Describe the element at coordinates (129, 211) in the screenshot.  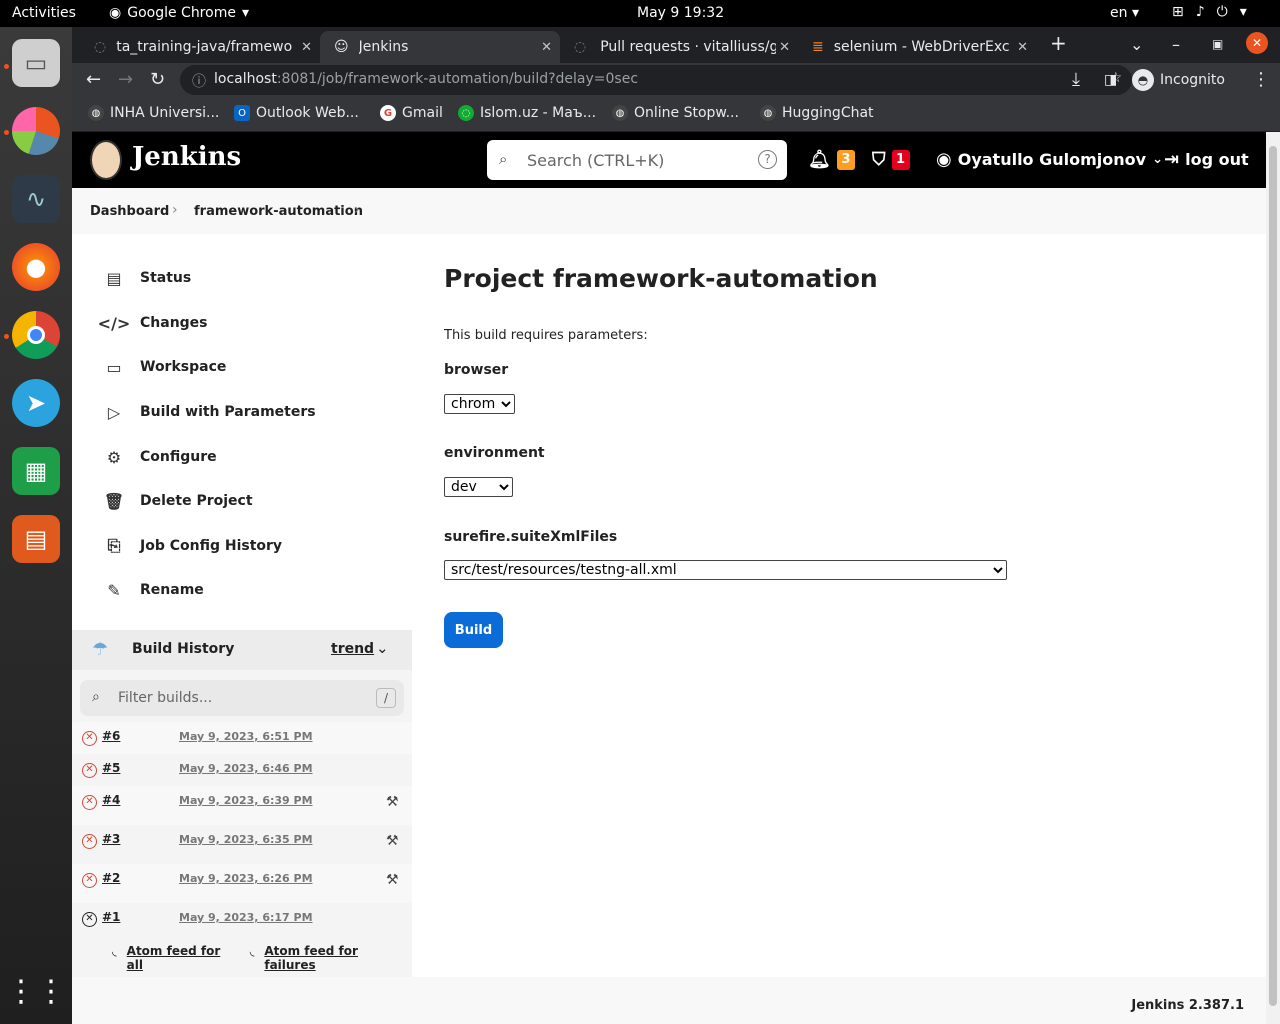
I see `breadcrumb-dashboard: Dashboard` at that location.